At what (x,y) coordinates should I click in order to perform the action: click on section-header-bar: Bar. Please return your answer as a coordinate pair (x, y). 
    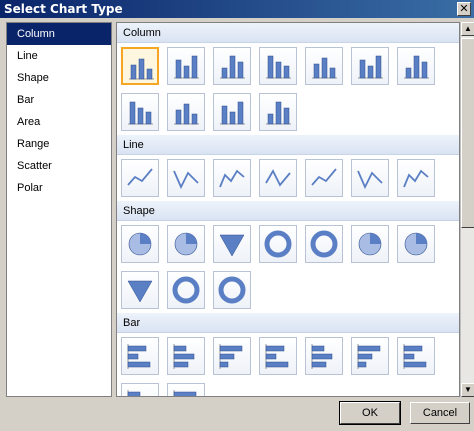
    Looking at the image, I should click on (288, 323).